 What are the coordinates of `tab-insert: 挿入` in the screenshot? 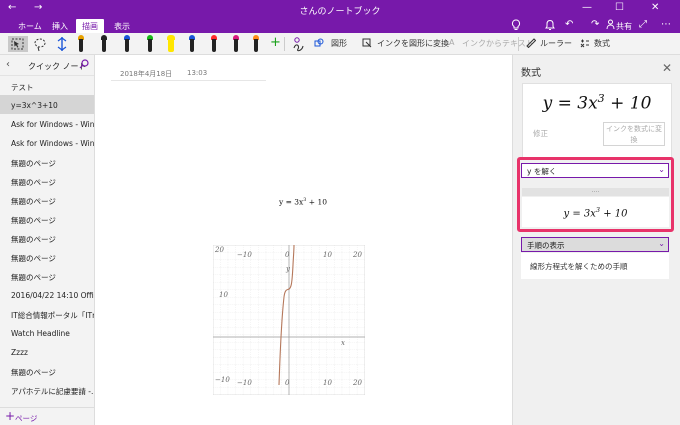 It's located at (60, 26).